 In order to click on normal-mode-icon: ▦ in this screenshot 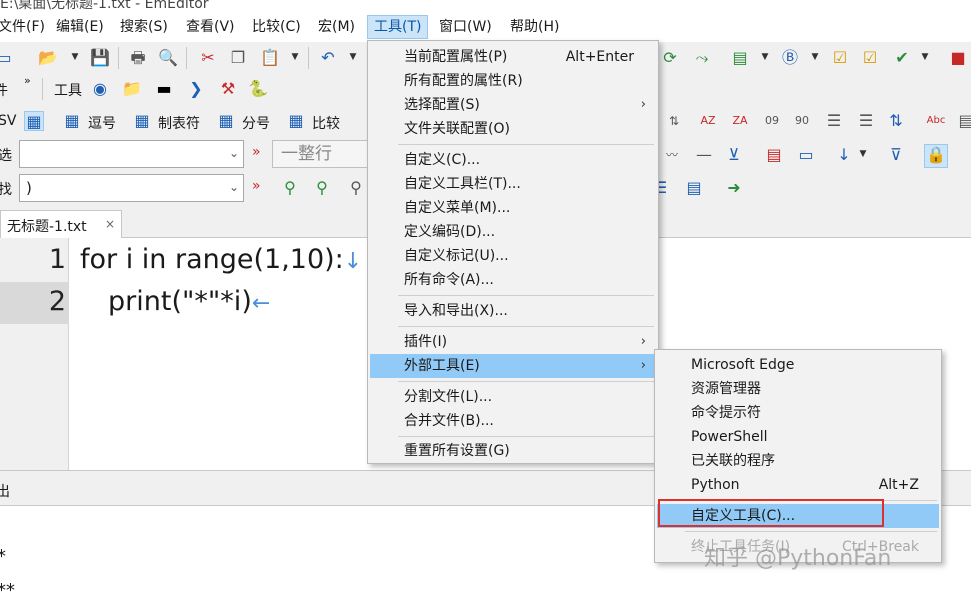, I will do `click(34, 121)`.